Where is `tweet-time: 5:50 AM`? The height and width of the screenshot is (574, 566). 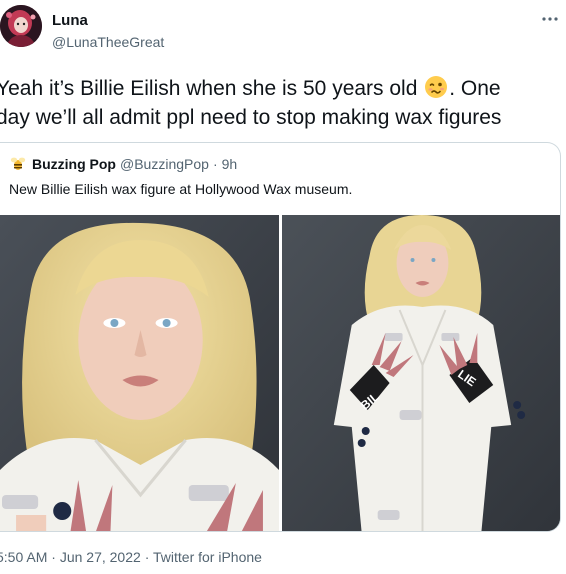
tweet-time: 5:50 AM is located at coordinates (23, 557).